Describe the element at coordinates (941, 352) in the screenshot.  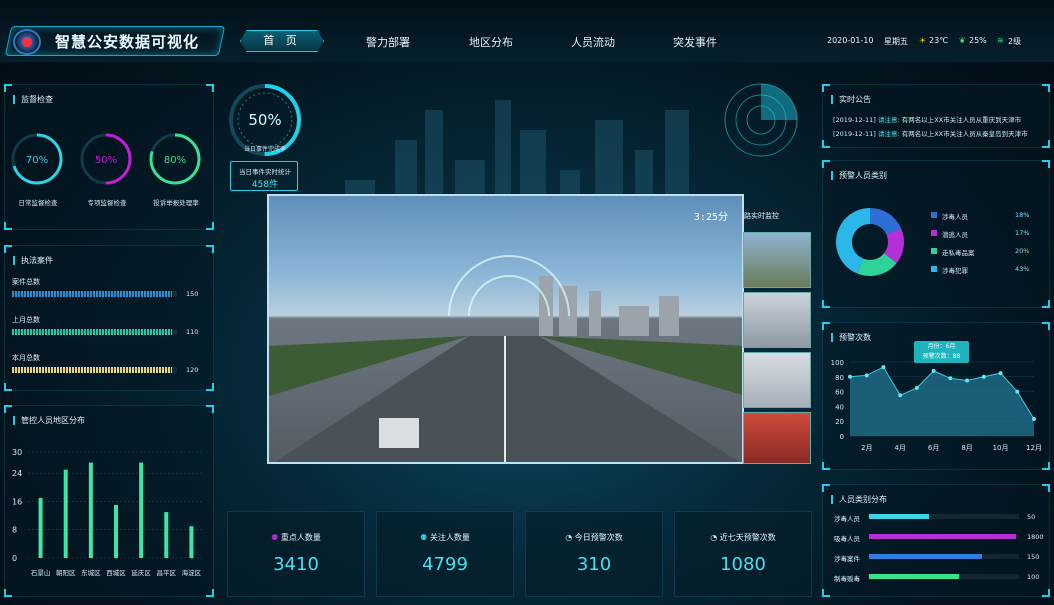
I see `chart-tooltip: 月份：6月 预警次数：88` at that location.